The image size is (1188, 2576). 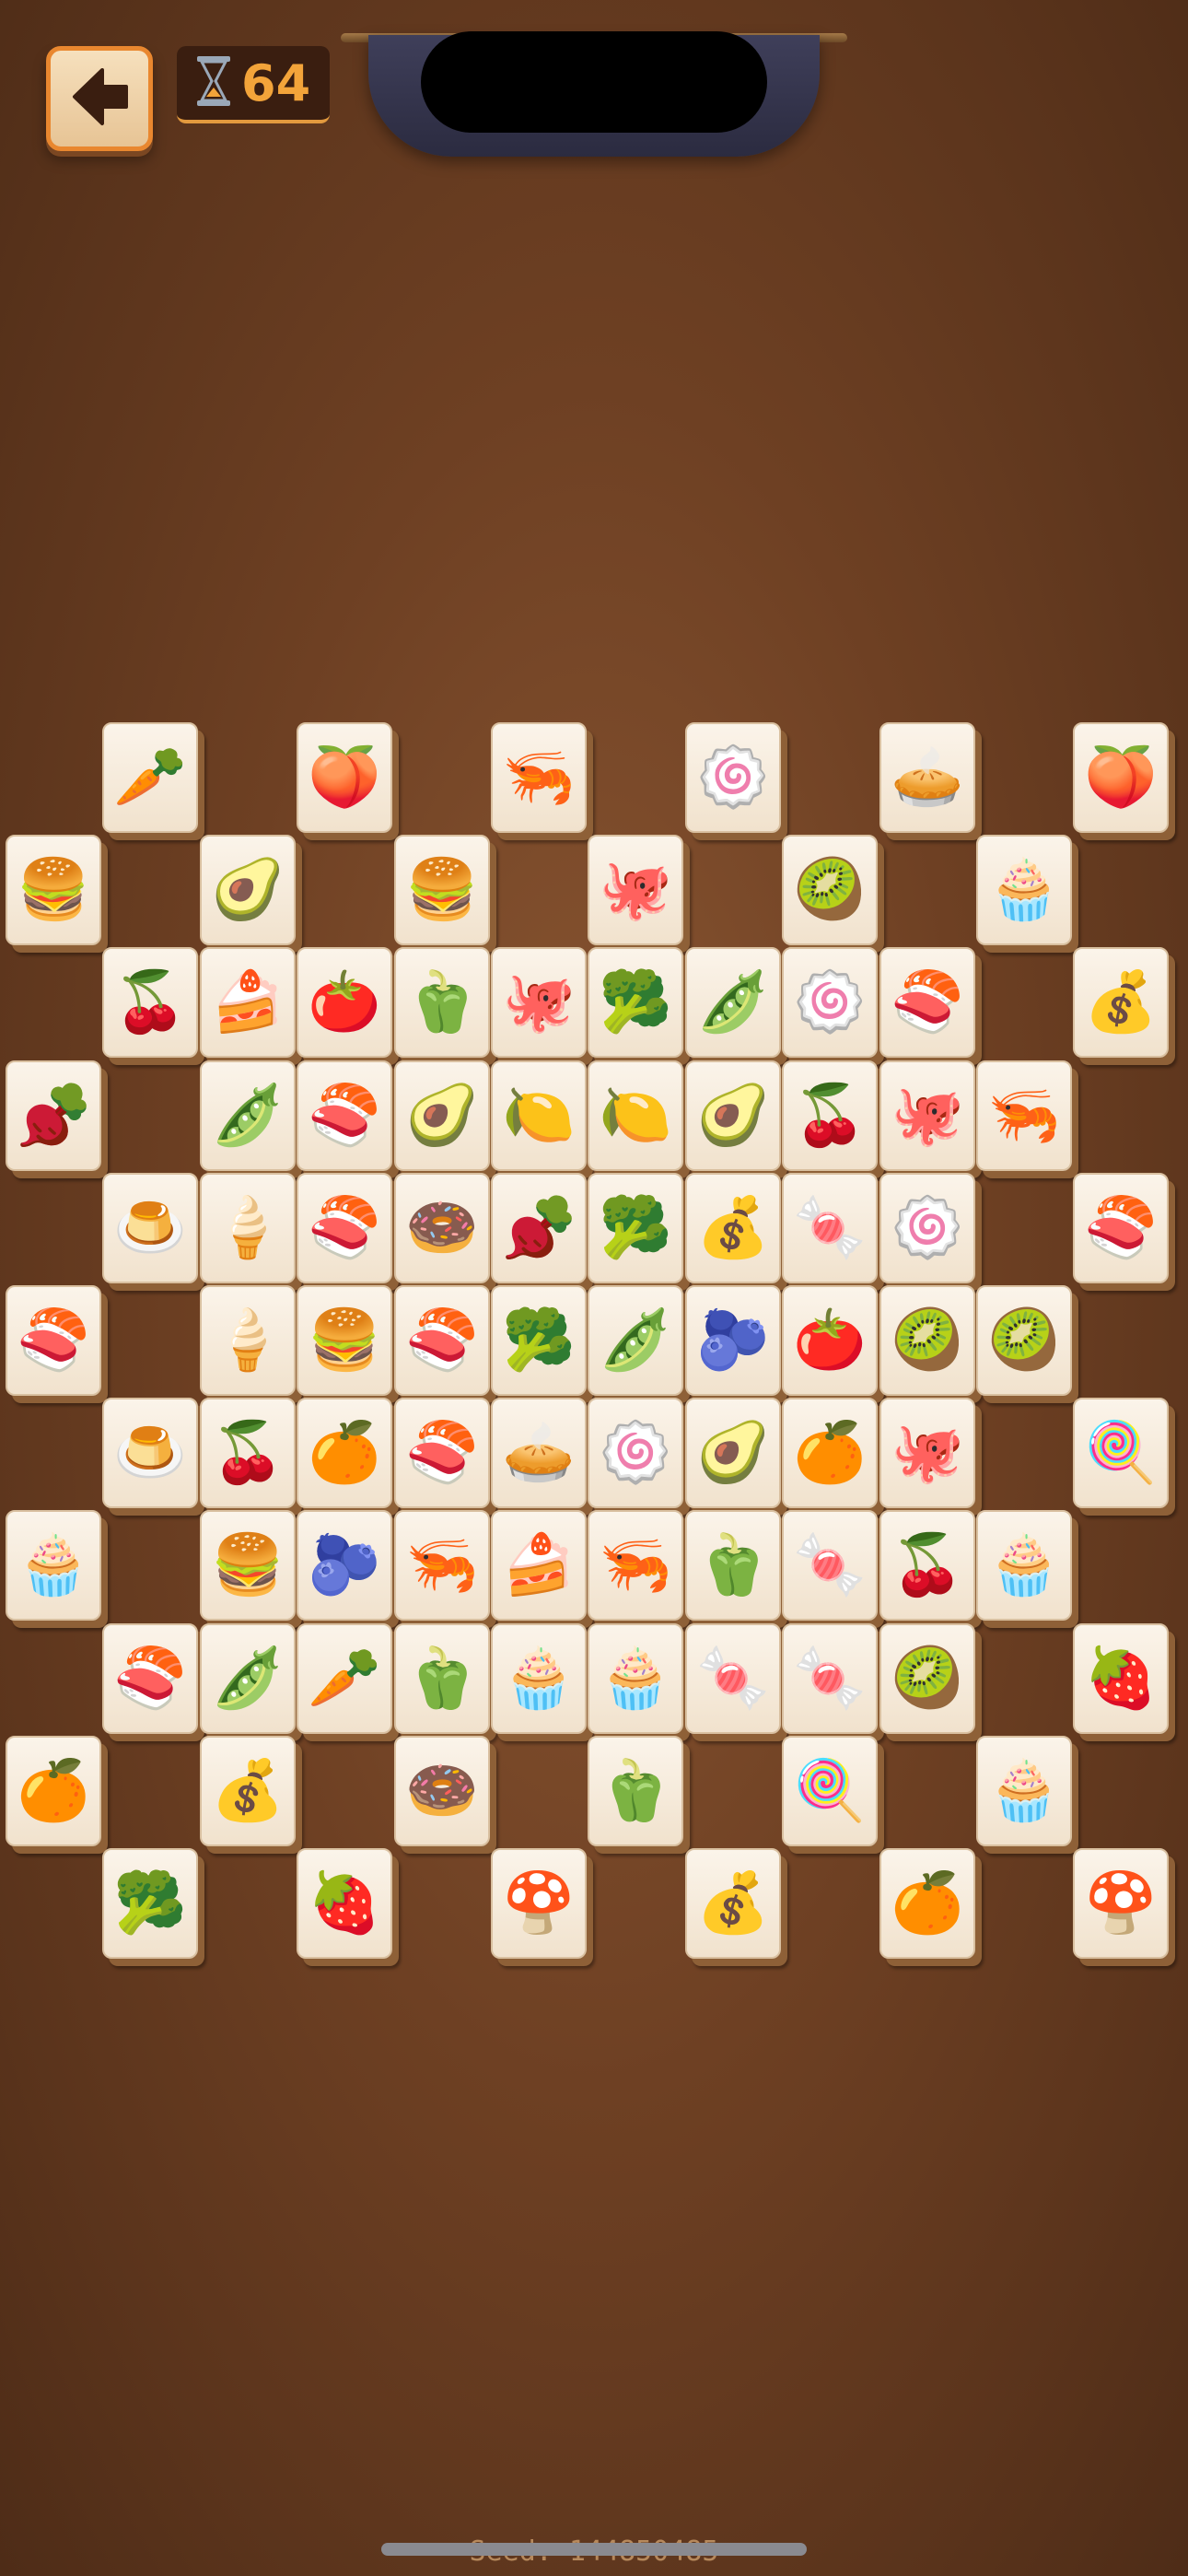 I want to click on orange-icon: 🍊, so click(x=344, y=1453).